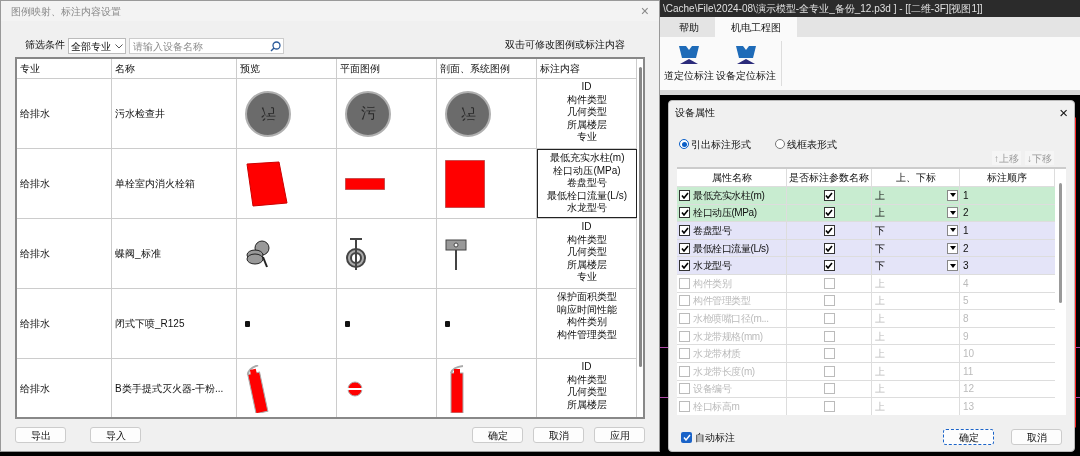  What do you see at coordinates (586, 309) in the screenshot?
I see `annotation-line: 响应时间性能` at bounding box center [586, 309].